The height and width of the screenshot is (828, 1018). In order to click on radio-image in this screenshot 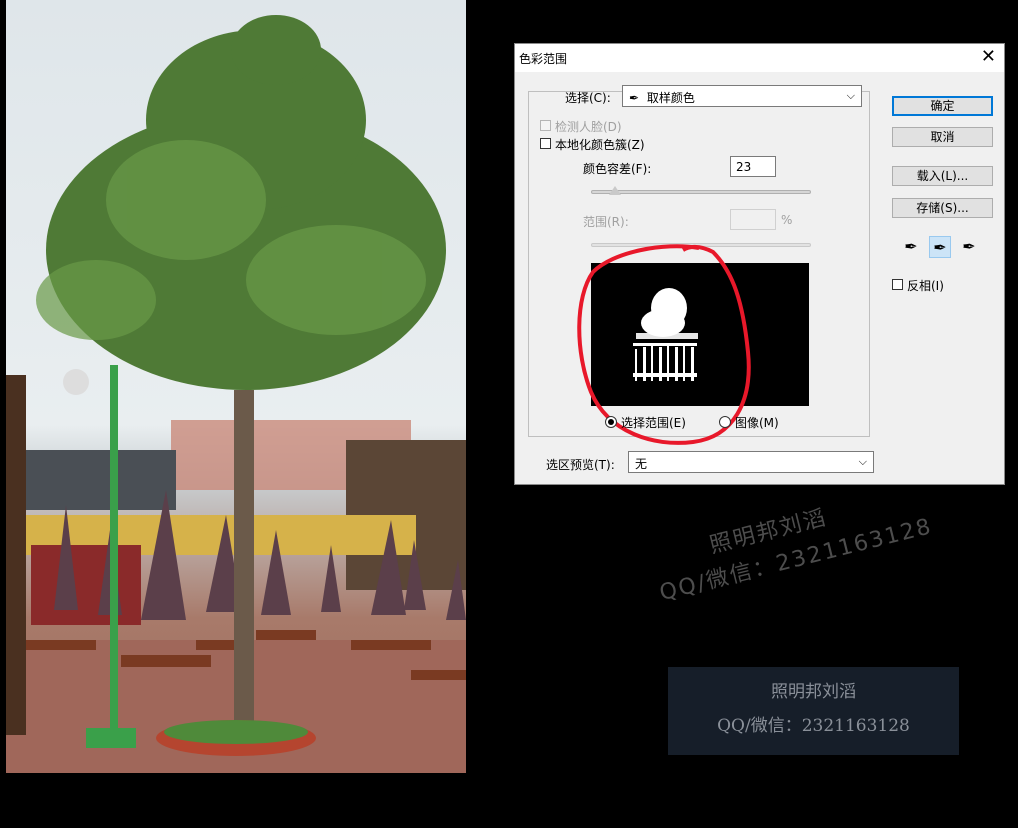, I will do `click(725, 422)`.